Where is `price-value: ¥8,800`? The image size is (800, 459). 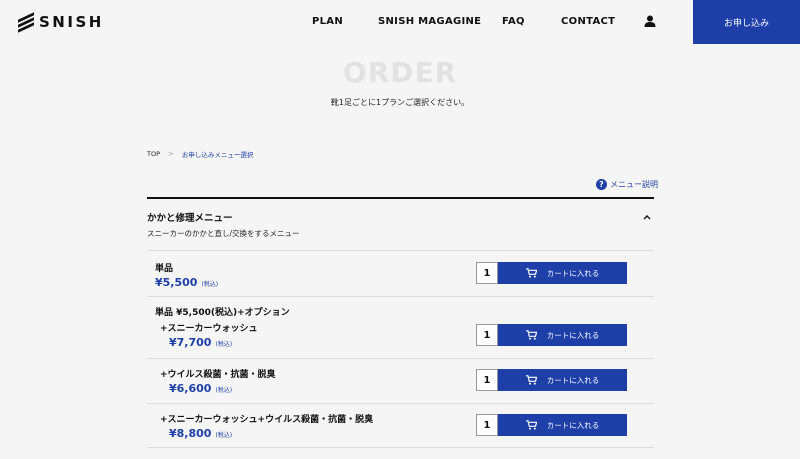
price-value: ¥8,800 is located at coordinates (190, 433).